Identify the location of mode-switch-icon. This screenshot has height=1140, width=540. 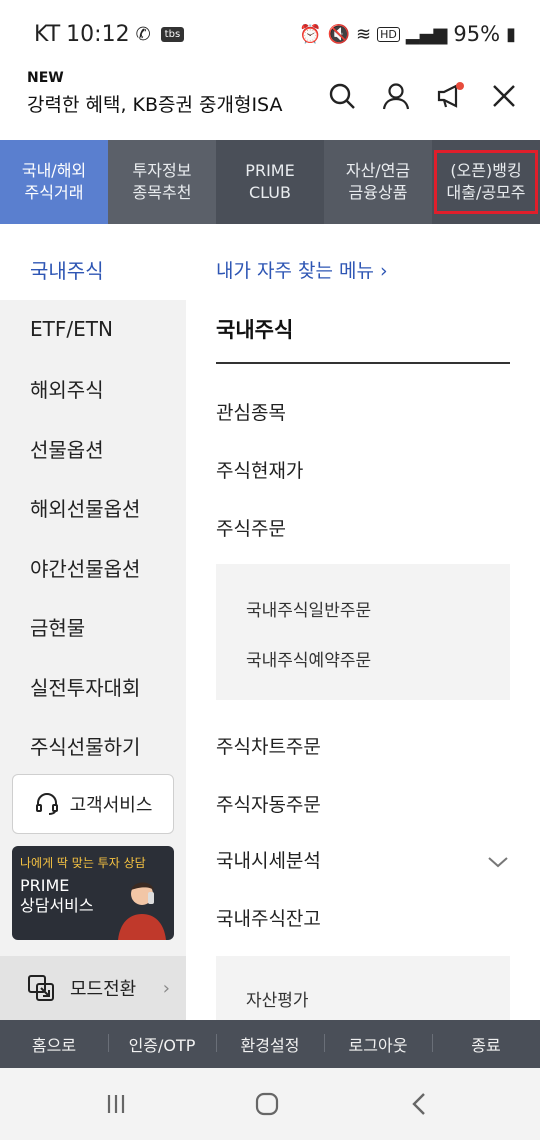
(41, 988).